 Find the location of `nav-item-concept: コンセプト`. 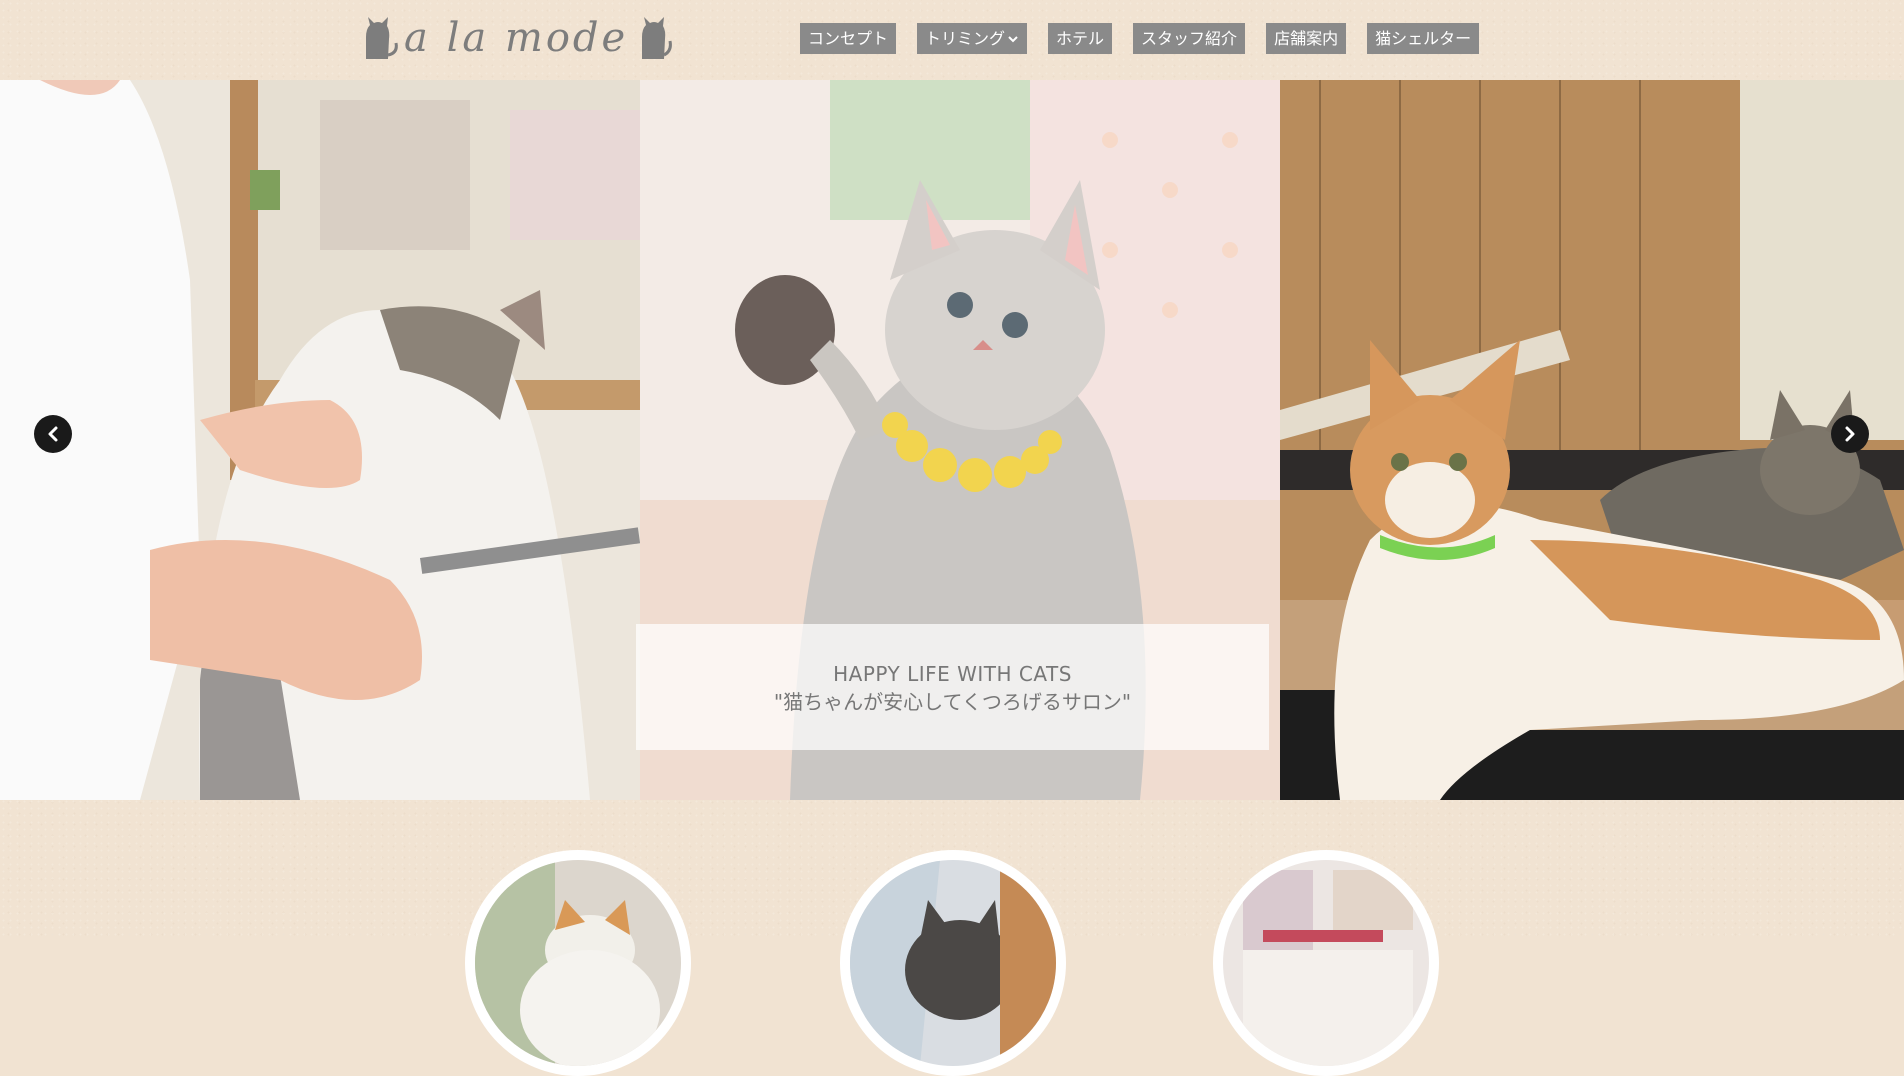

nav-item-concept: コンセプト is located at coordinates (848, 38).